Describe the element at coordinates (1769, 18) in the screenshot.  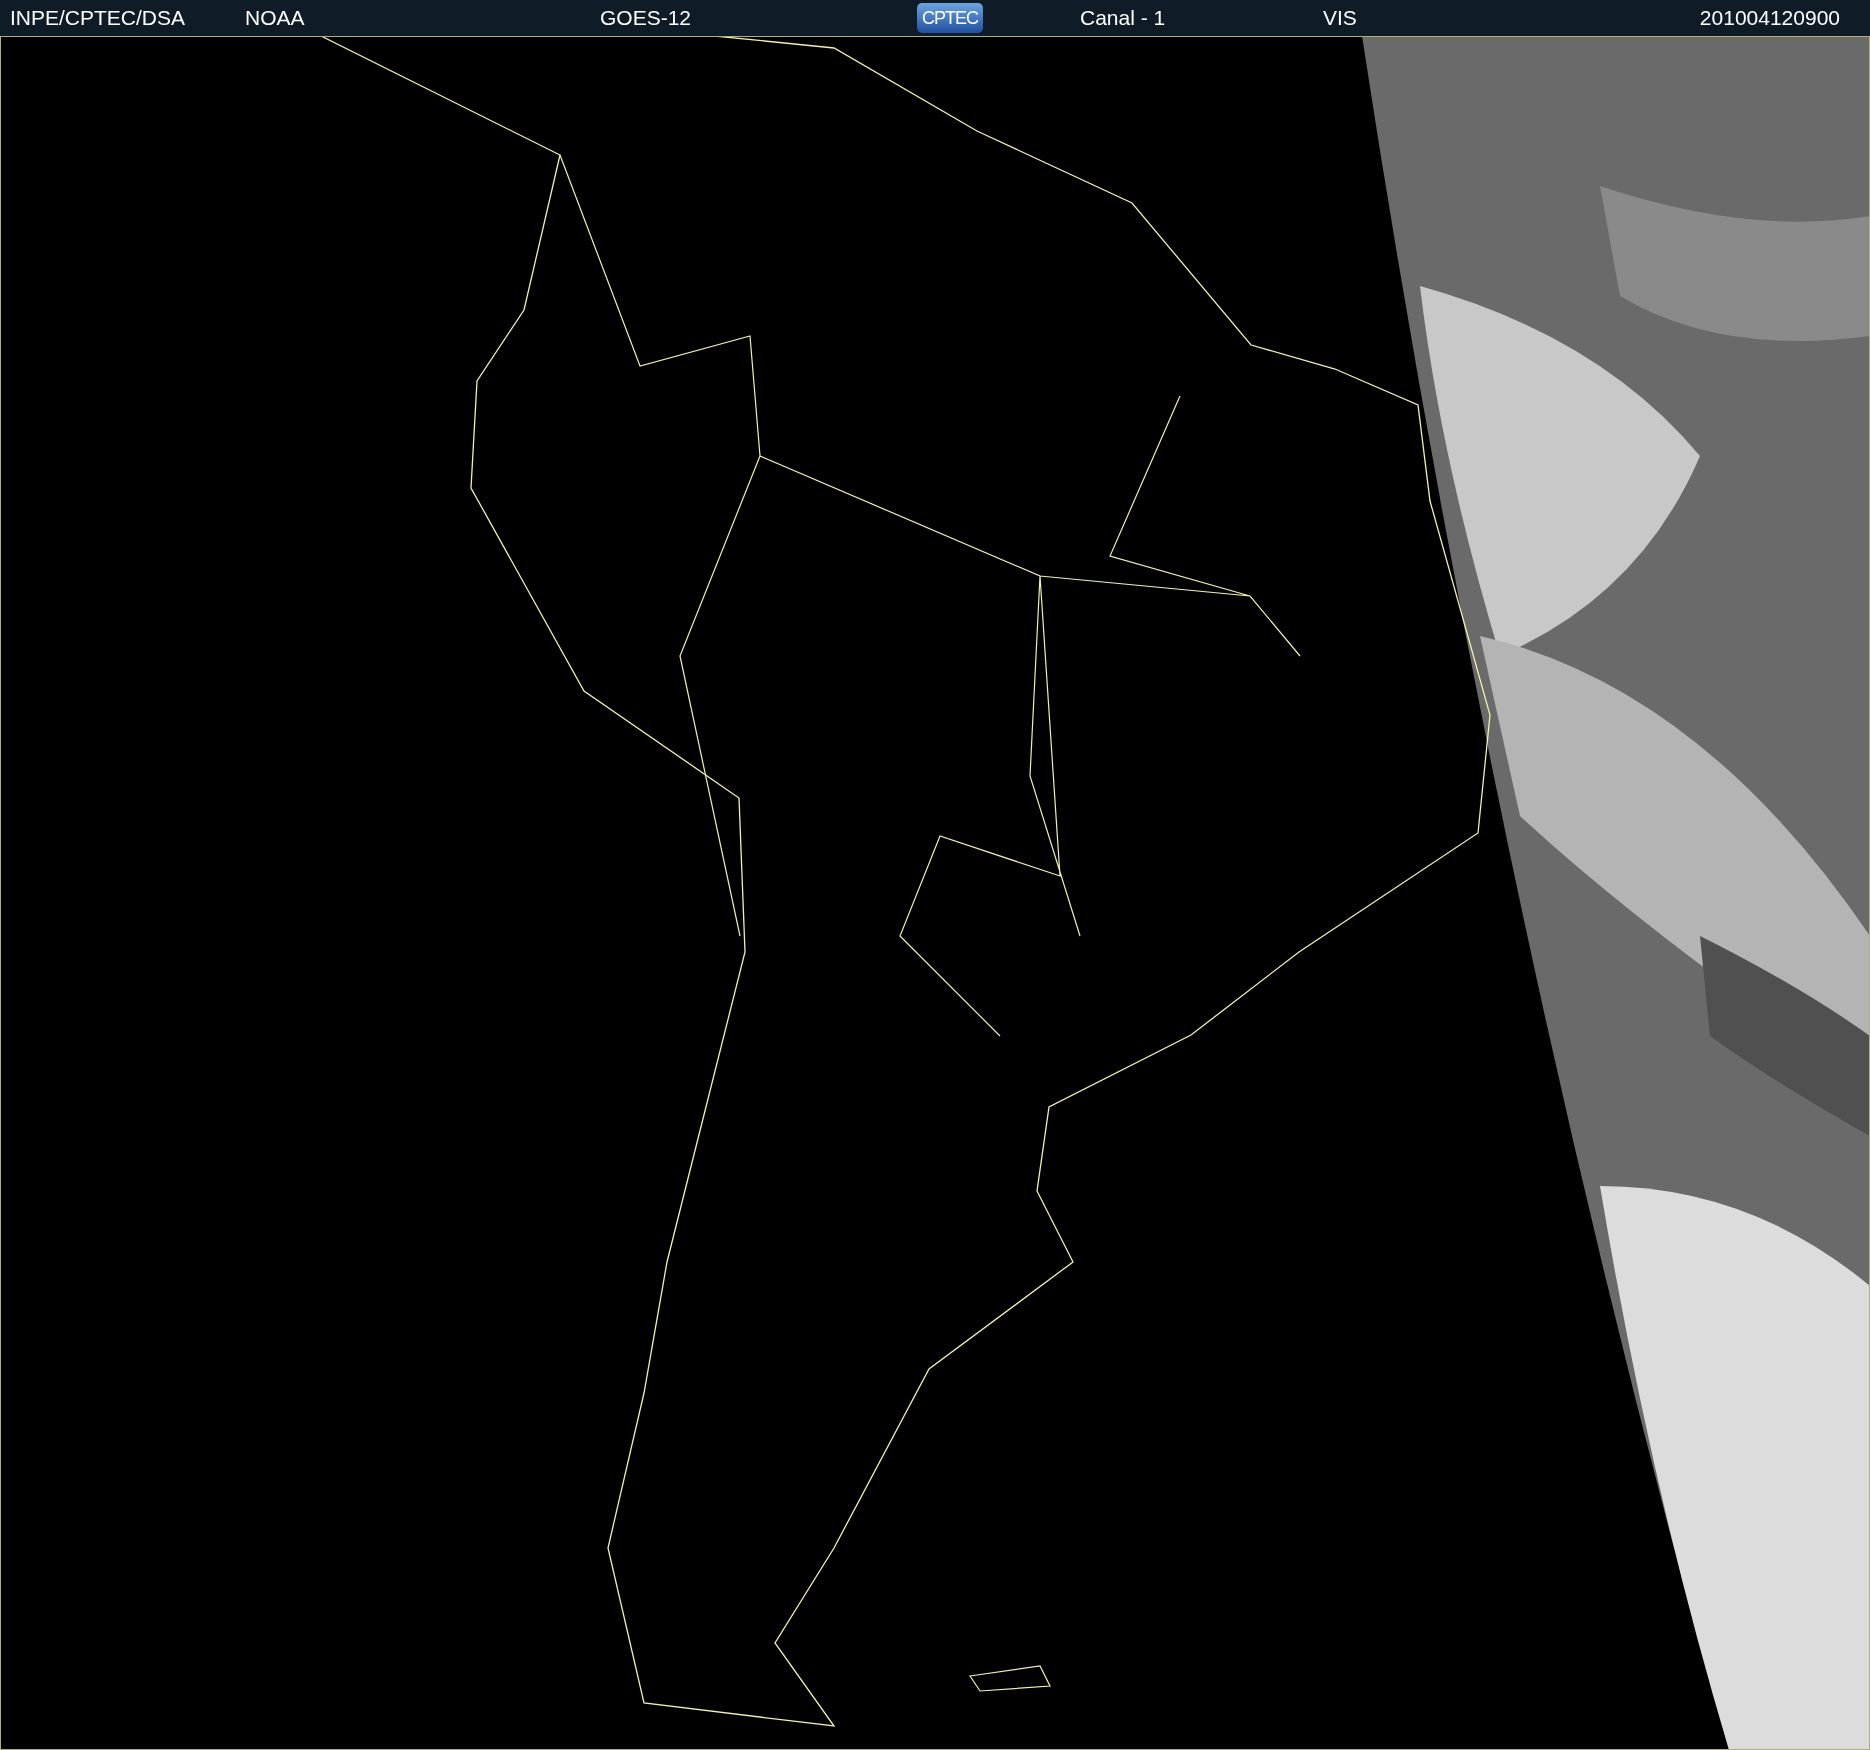
I see `header-label: 201004120900` at that location.